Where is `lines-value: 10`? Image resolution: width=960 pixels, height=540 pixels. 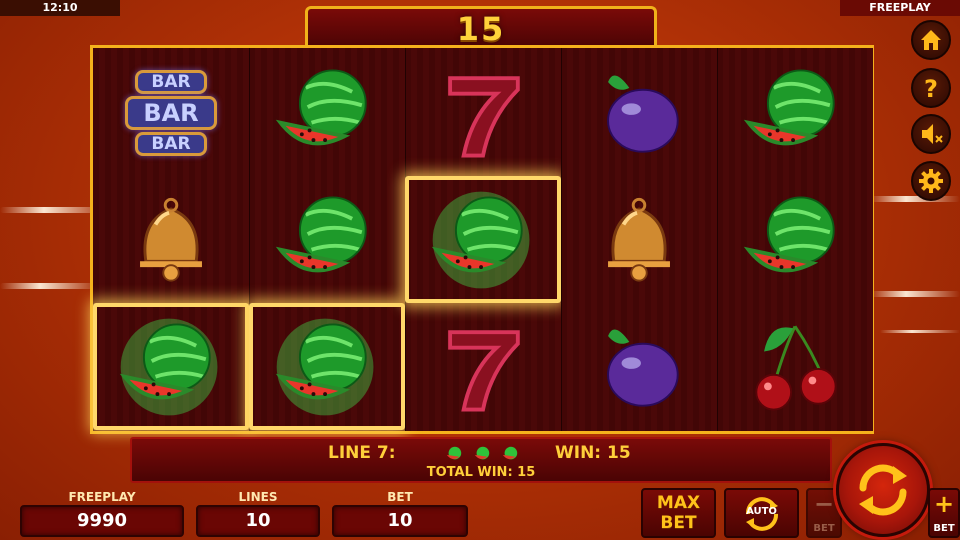 lines-value: 10 is located at coordinates (258, 521).